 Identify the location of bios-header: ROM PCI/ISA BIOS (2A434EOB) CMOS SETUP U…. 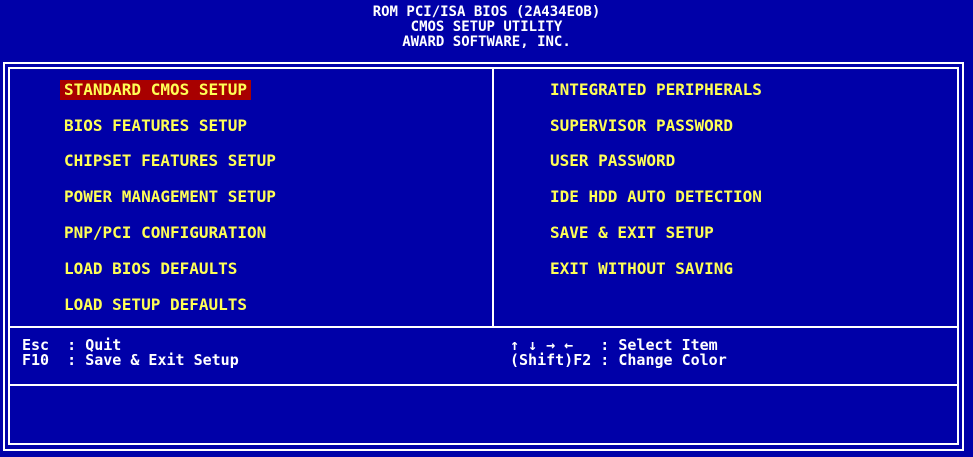
(486, 27).